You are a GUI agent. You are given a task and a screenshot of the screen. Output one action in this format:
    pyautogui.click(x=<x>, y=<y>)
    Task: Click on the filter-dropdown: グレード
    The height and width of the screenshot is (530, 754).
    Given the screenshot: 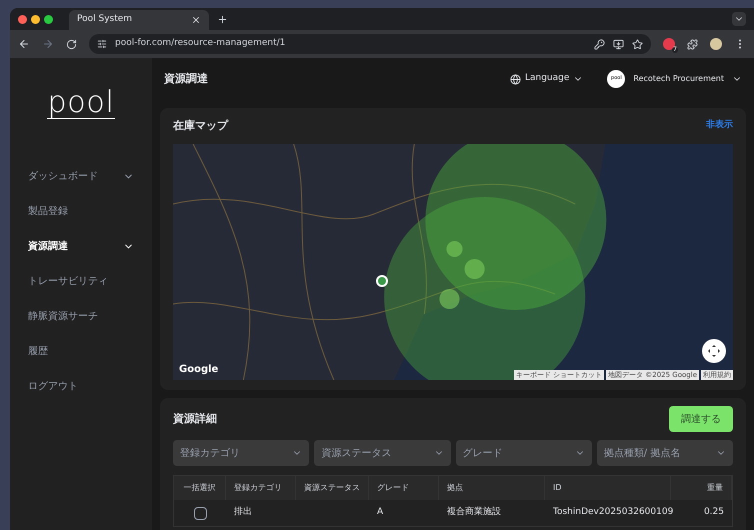 What is the action you would take?
    pyautogui.click(x=524, y=453)
    